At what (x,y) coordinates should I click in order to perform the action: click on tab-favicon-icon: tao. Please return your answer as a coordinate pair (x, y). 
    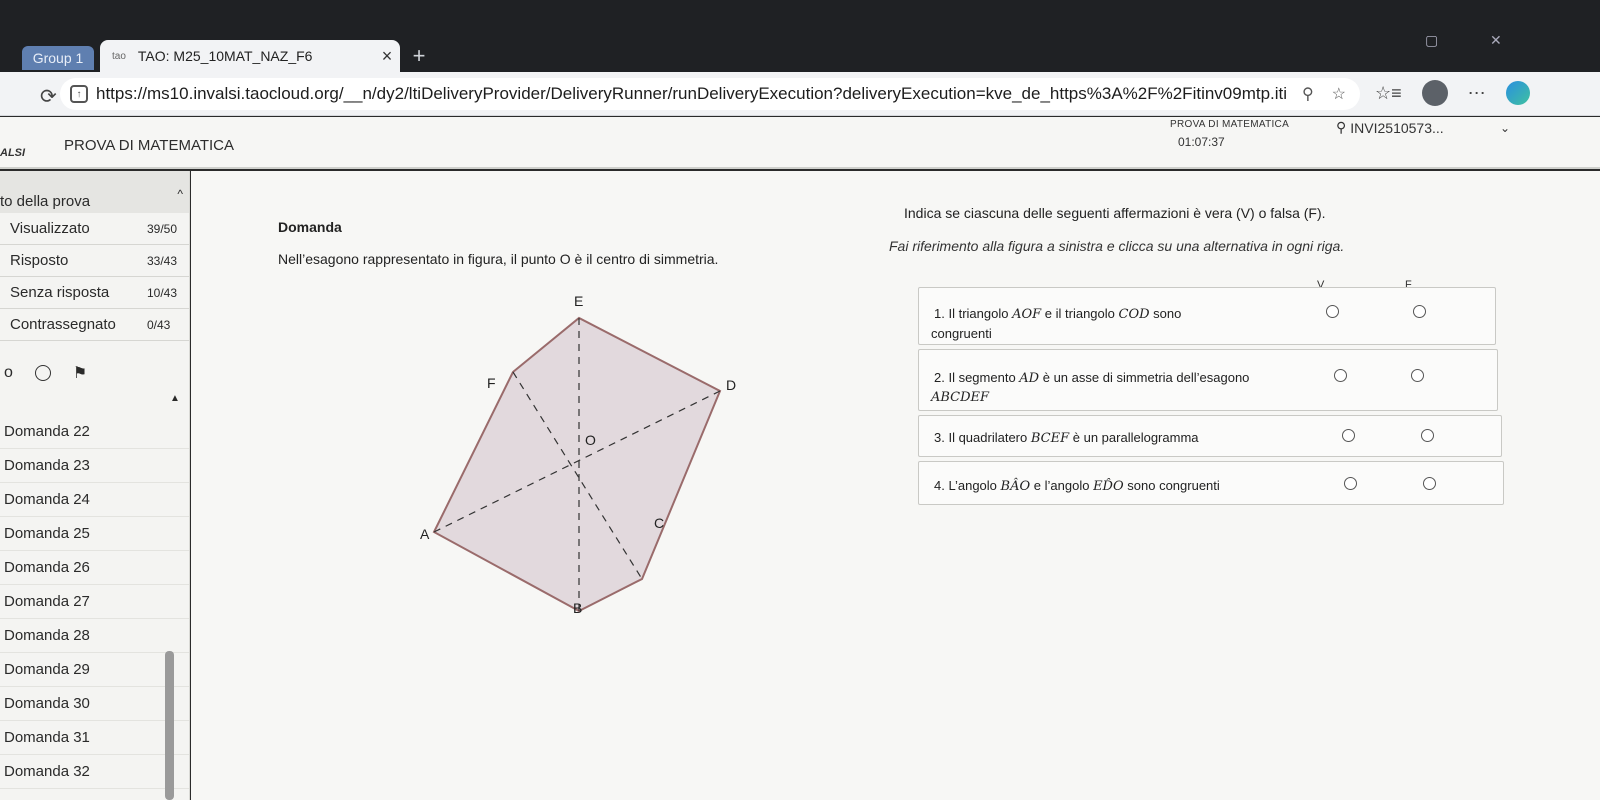
    Looking at the image, I should click on (119, 56).